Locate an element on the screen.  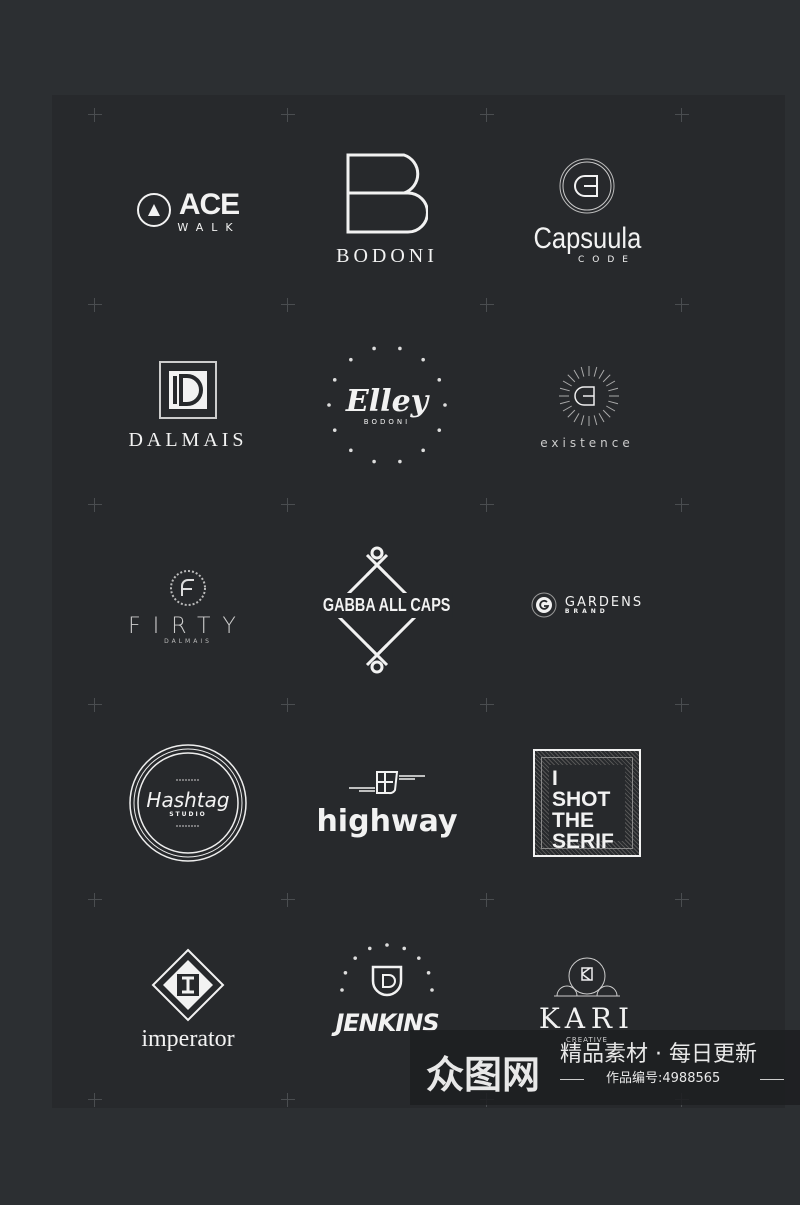
shot-line-2: SHOT is located at coordinates (581, 799).